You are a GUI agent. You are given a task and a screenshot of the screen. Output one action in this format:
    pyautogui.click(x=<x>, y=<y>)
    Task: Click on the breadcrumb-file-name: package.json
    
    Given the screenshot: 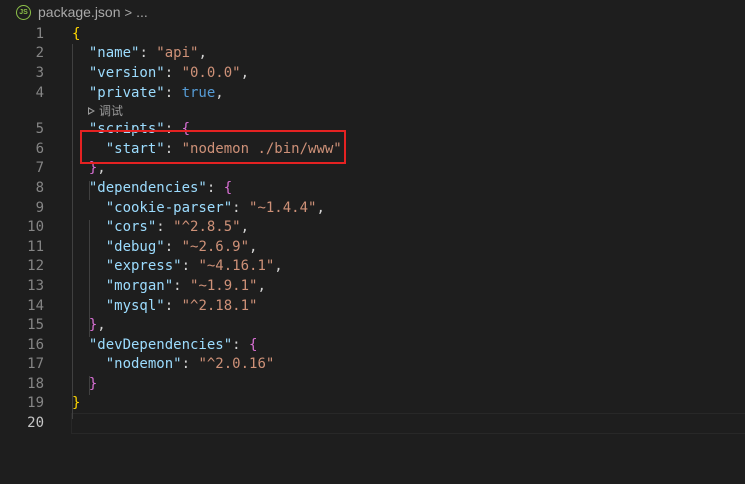 What is the action you would take?
    pyautogui.click(x=79, y=12)
    